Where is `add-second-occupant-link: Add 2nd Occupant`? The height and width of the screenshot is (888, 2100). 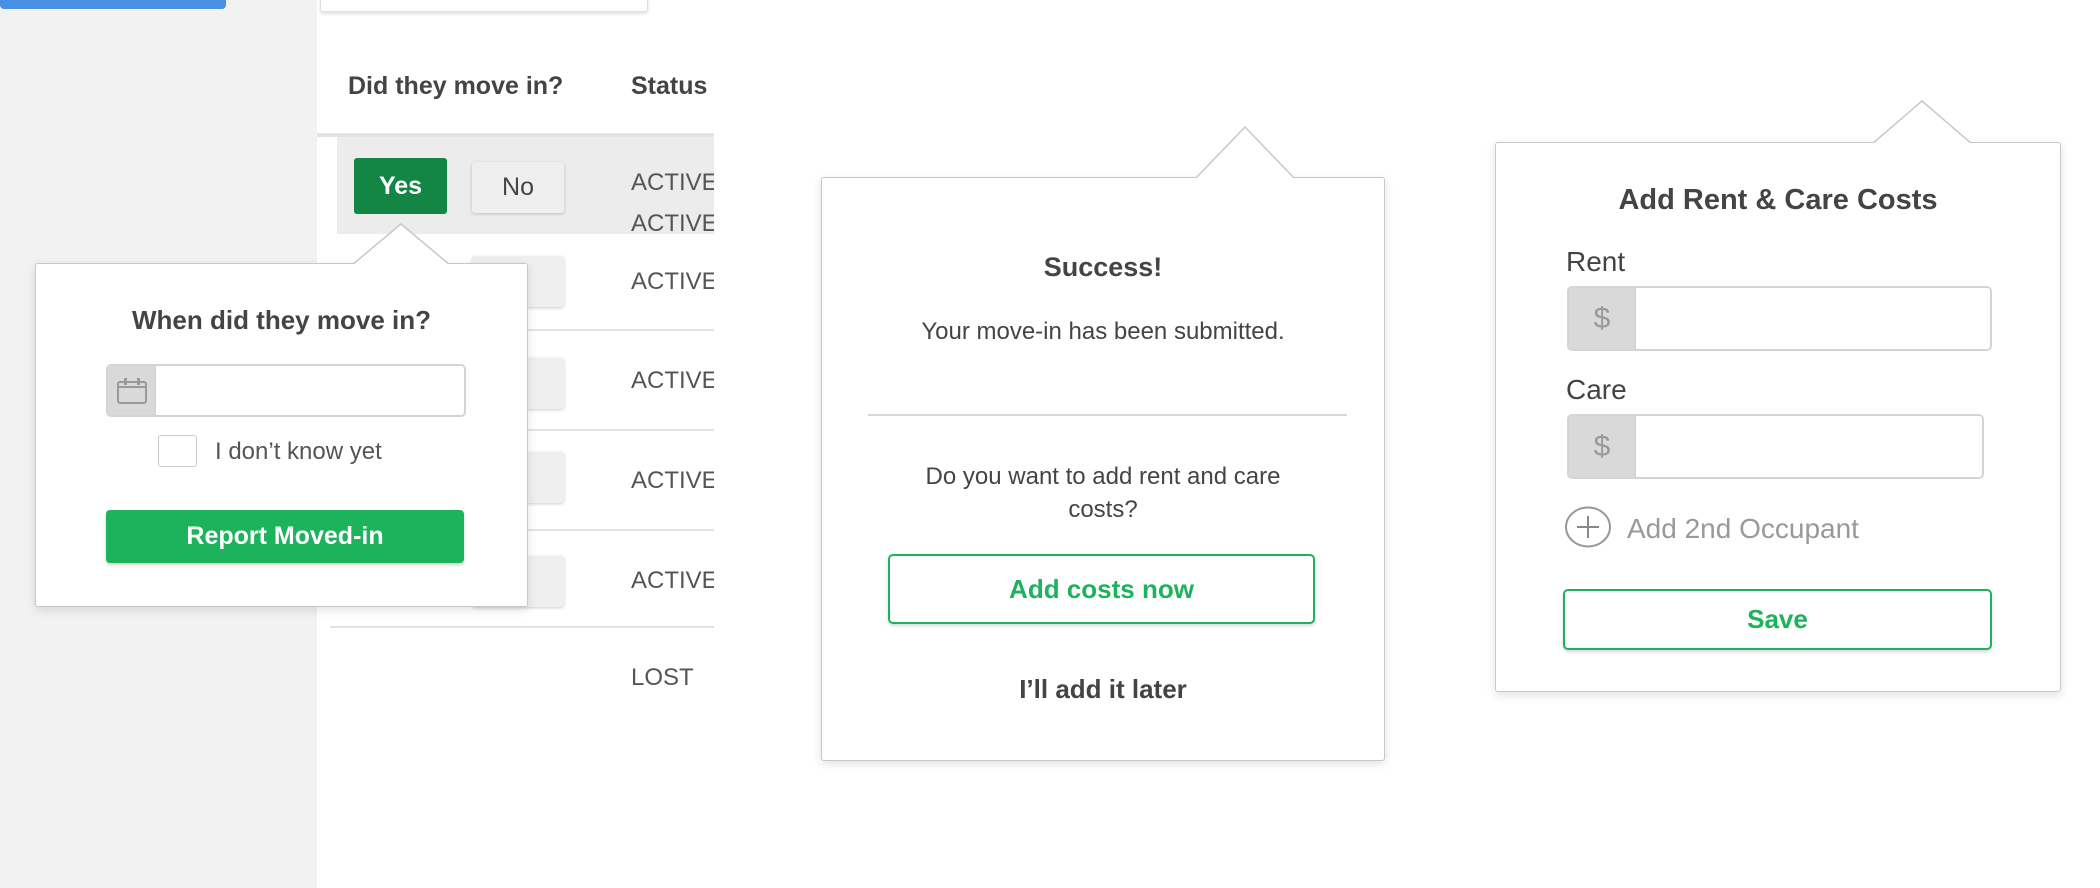 add-second-occupant-link: Add 2nd Occupant is located at coordinates (1743, 529).